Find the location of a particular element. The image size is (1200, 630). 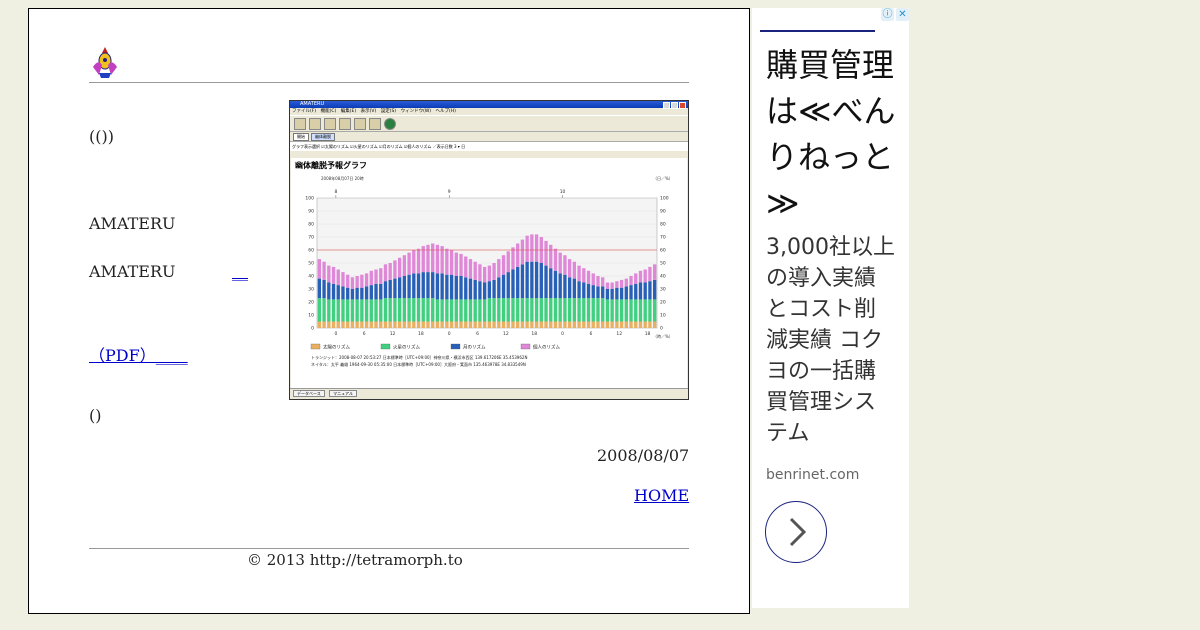

chart-title: 幽体離脱予報グラフ is located at coordinates (331, 165).